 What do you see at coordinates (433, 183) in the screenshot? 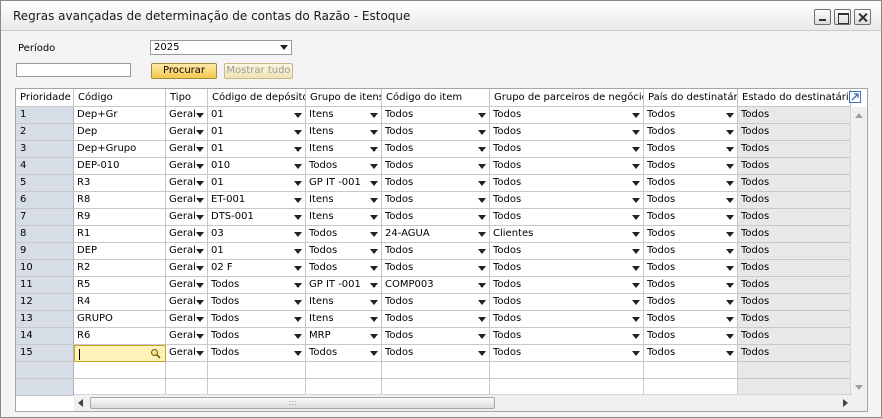
I see `table-row: 5 R3 Geral 01 GP IT -001 Todos Todos Todos Todos` at bounding box center [433, 183].